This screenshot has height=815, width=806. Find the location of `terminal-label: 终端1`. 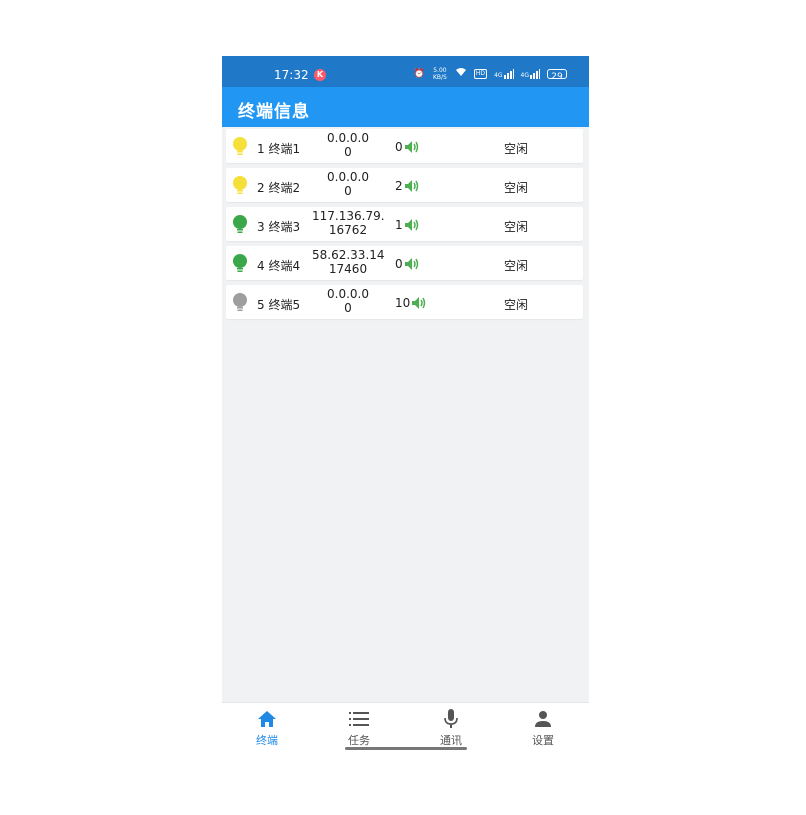

terminal-label: 终端1 is located at coordinates (284, 149).